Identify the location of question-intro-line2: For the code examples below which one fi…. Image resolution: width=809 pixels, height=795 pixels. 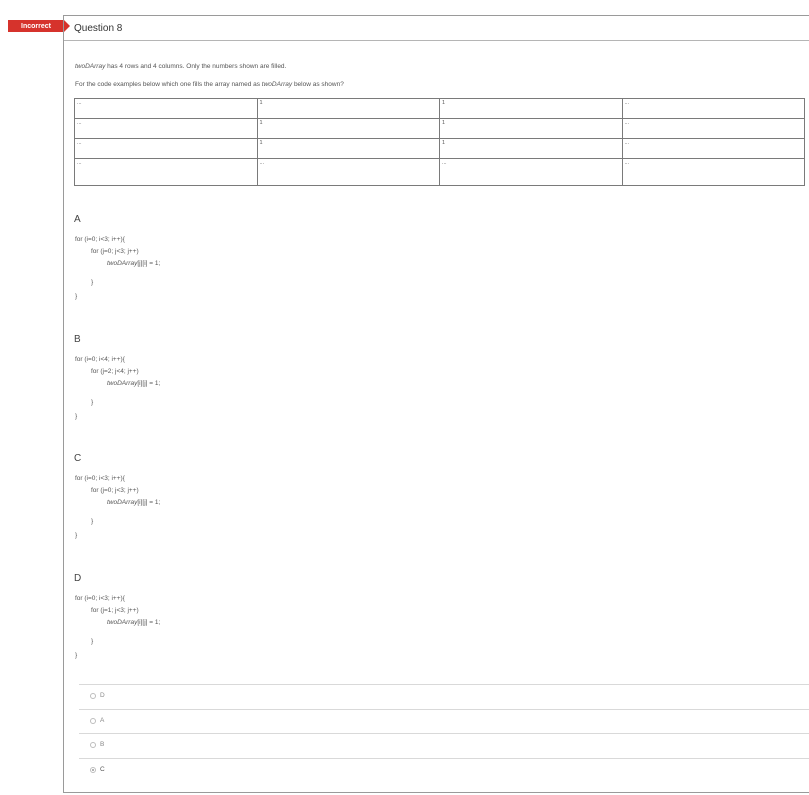
(209, 84).